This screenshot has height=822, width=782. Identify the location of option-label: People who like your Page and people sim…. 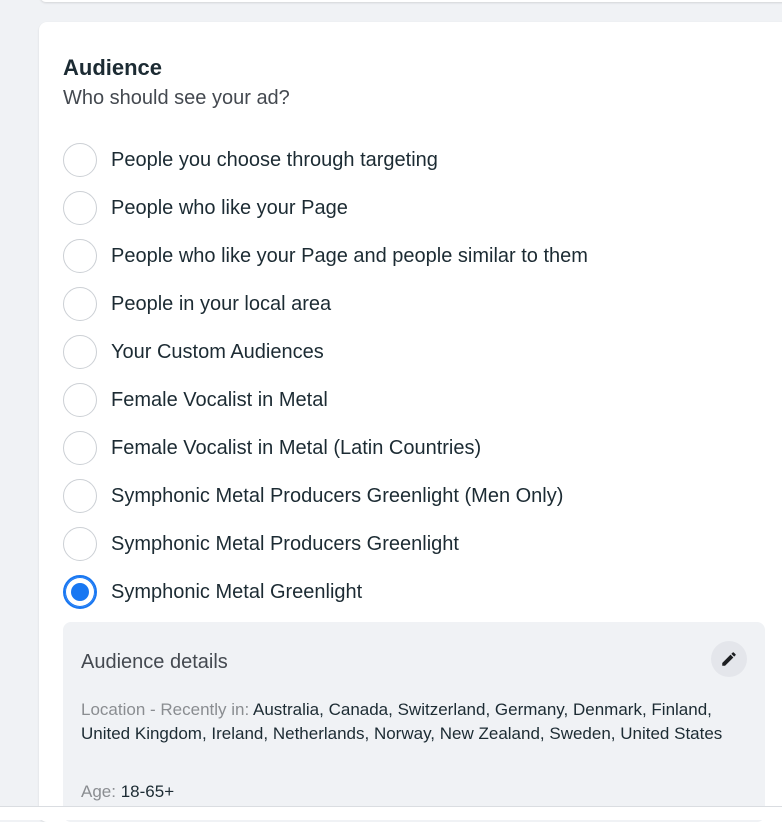
(349, 255).